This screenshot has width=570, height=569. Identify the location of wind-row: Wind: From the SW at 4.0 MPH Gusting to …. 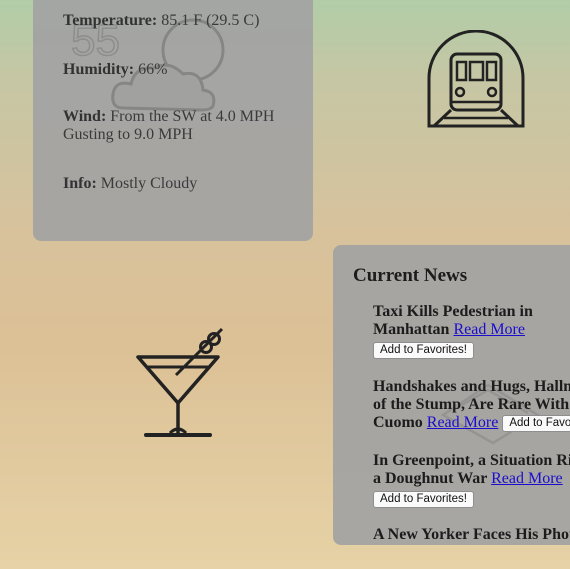
(169, 125).